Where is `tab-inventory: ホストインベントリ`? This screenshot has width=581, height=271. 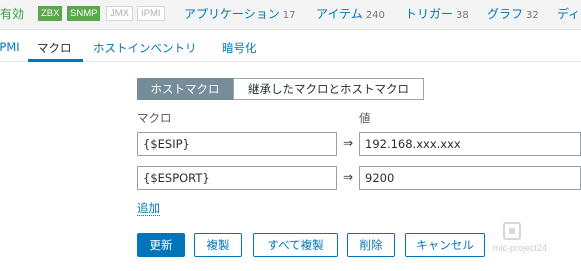 tab-inventory: ホストインベントリ is located at coordinates (145, 48).